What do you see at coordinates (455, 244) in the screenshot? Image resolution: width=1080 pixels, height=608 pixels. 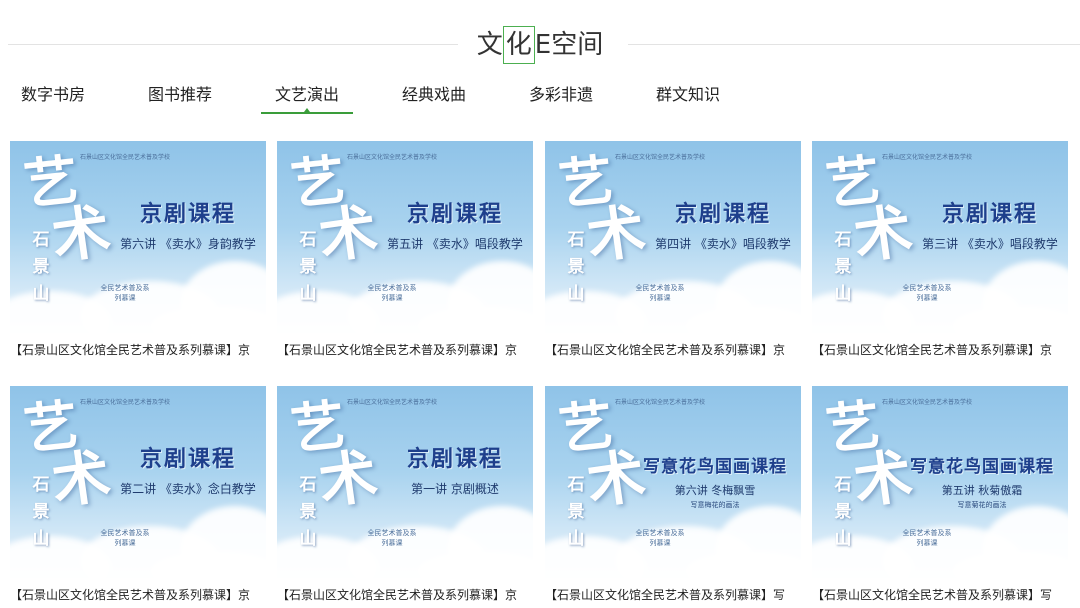 I see `thumb-lecture-title: 第五讲 《卖水》唱段教学` at bounding box center [455, 244].